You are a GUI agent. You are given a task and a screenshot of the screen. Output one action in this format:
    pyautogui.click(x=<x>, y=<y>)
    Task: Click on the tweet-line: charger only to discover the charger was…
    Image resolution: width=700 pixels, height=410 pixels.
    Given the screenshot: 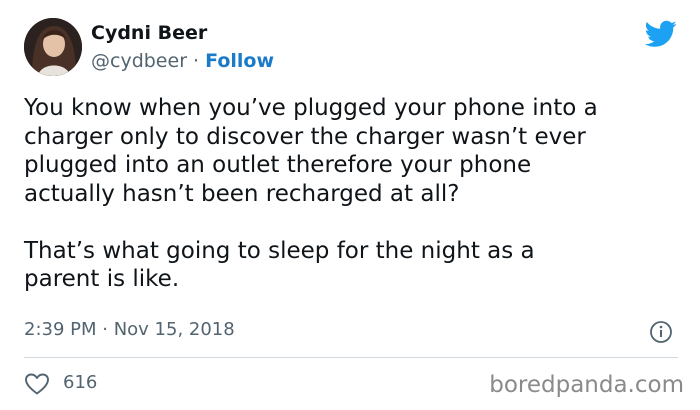 What is the action you would take?
    pyautogui.click(x=305, y=136)
    